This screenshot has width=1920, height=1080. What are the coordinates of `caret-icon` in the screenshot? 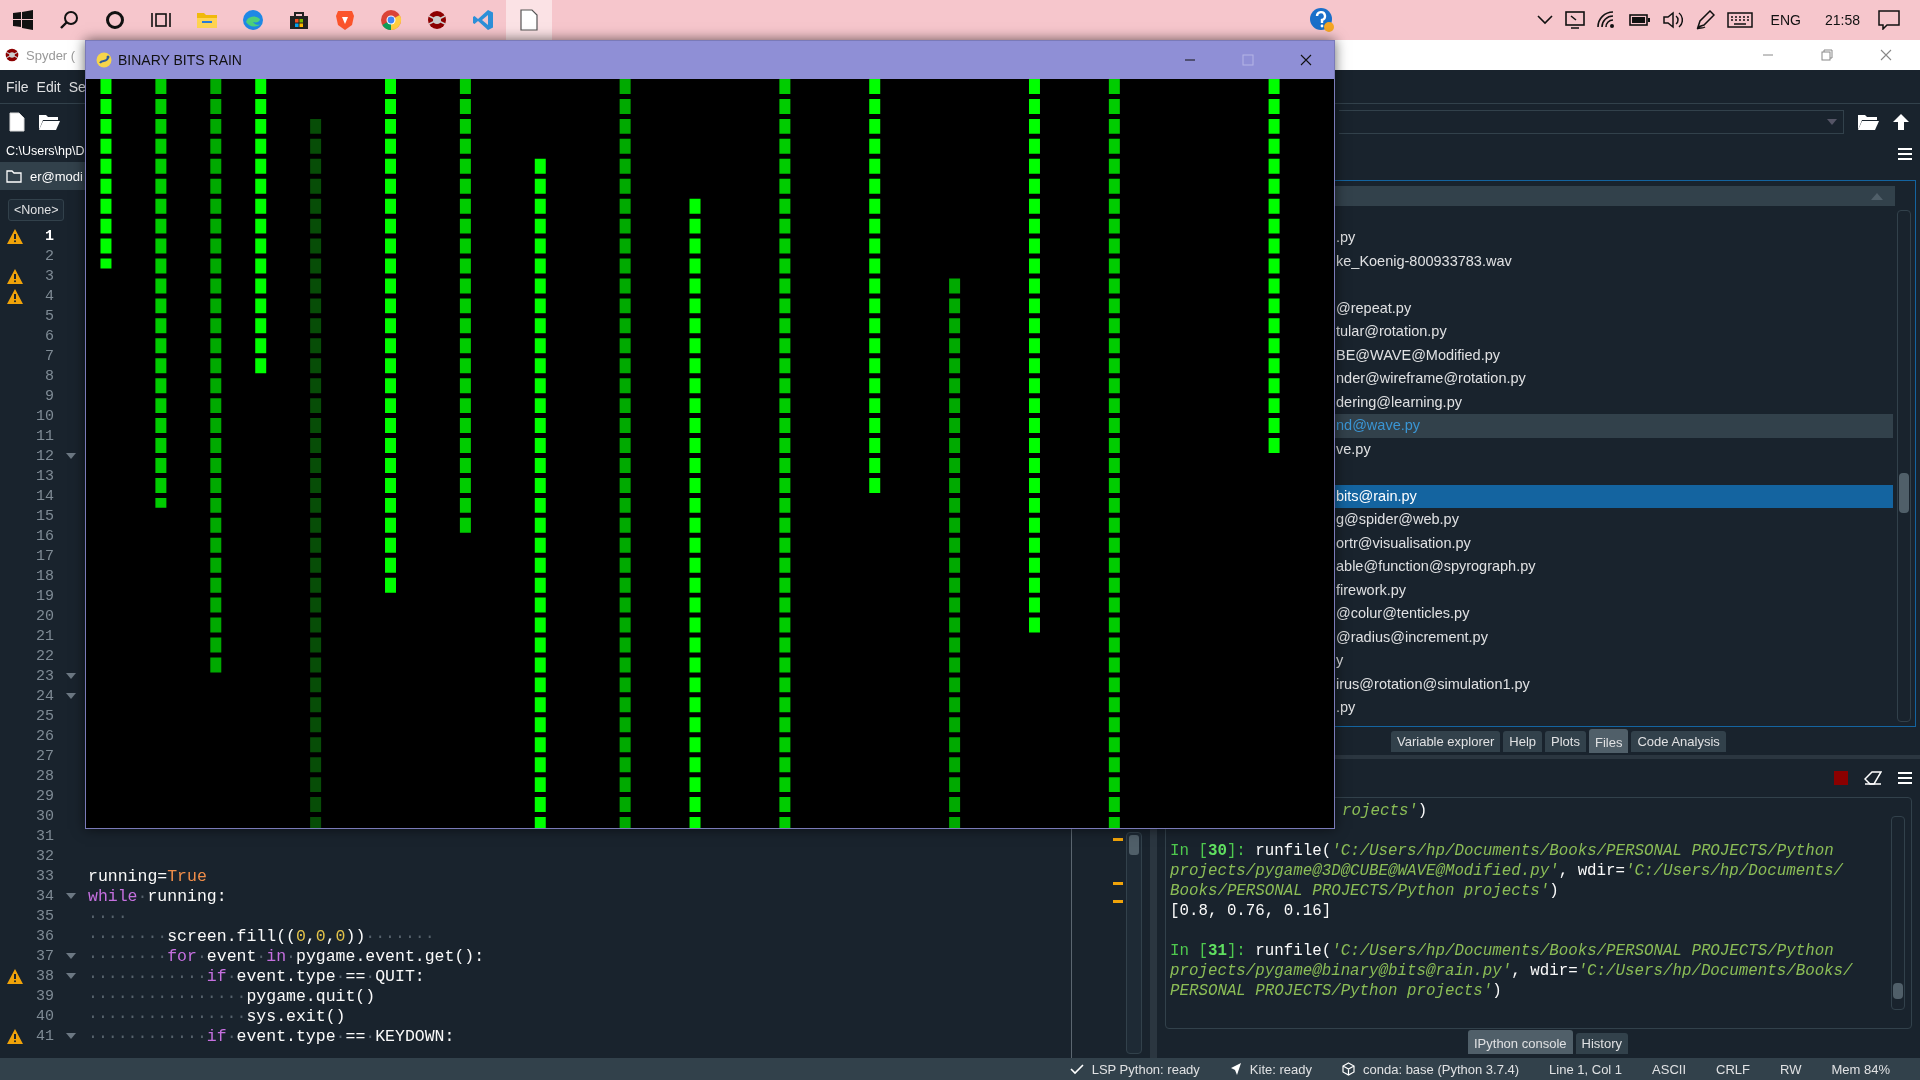 It's located at (1832, 122).